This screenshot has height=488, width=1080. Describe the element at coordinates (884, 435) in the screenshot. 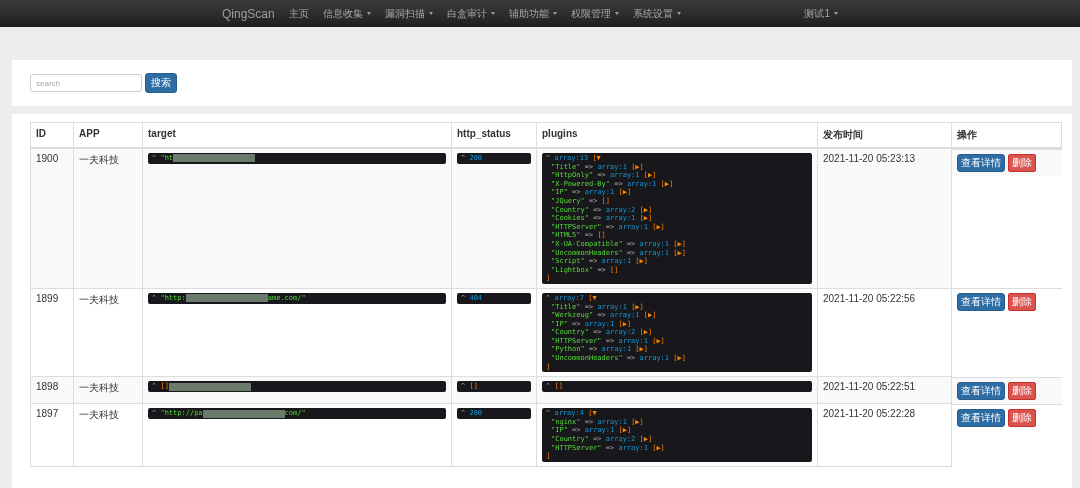

I see `table-cell: 2021-11-20 05:22:28` at that location.